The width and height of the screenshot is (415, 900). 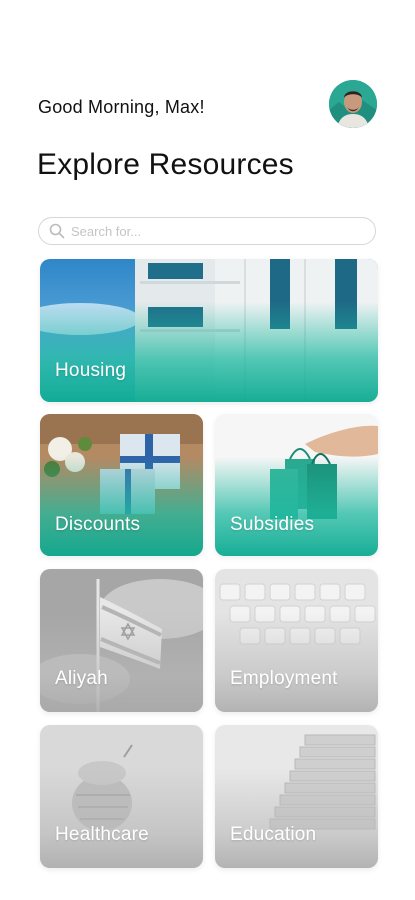 I want to click on category-label: Education, so click(x=273, y=834).